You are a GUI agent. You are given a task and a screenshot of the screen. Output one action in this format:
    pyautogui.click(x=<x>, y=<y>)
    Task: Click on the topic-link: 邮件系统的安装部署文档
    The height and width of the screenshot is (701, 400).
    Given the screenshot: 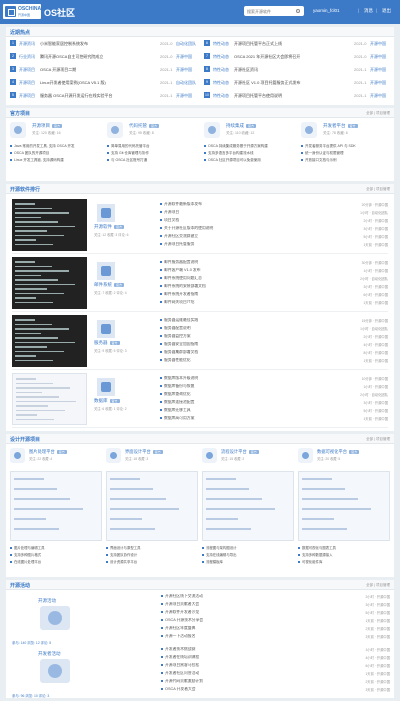 What is the action you would take?
    pyautogui.click(x=250, y=286)
    